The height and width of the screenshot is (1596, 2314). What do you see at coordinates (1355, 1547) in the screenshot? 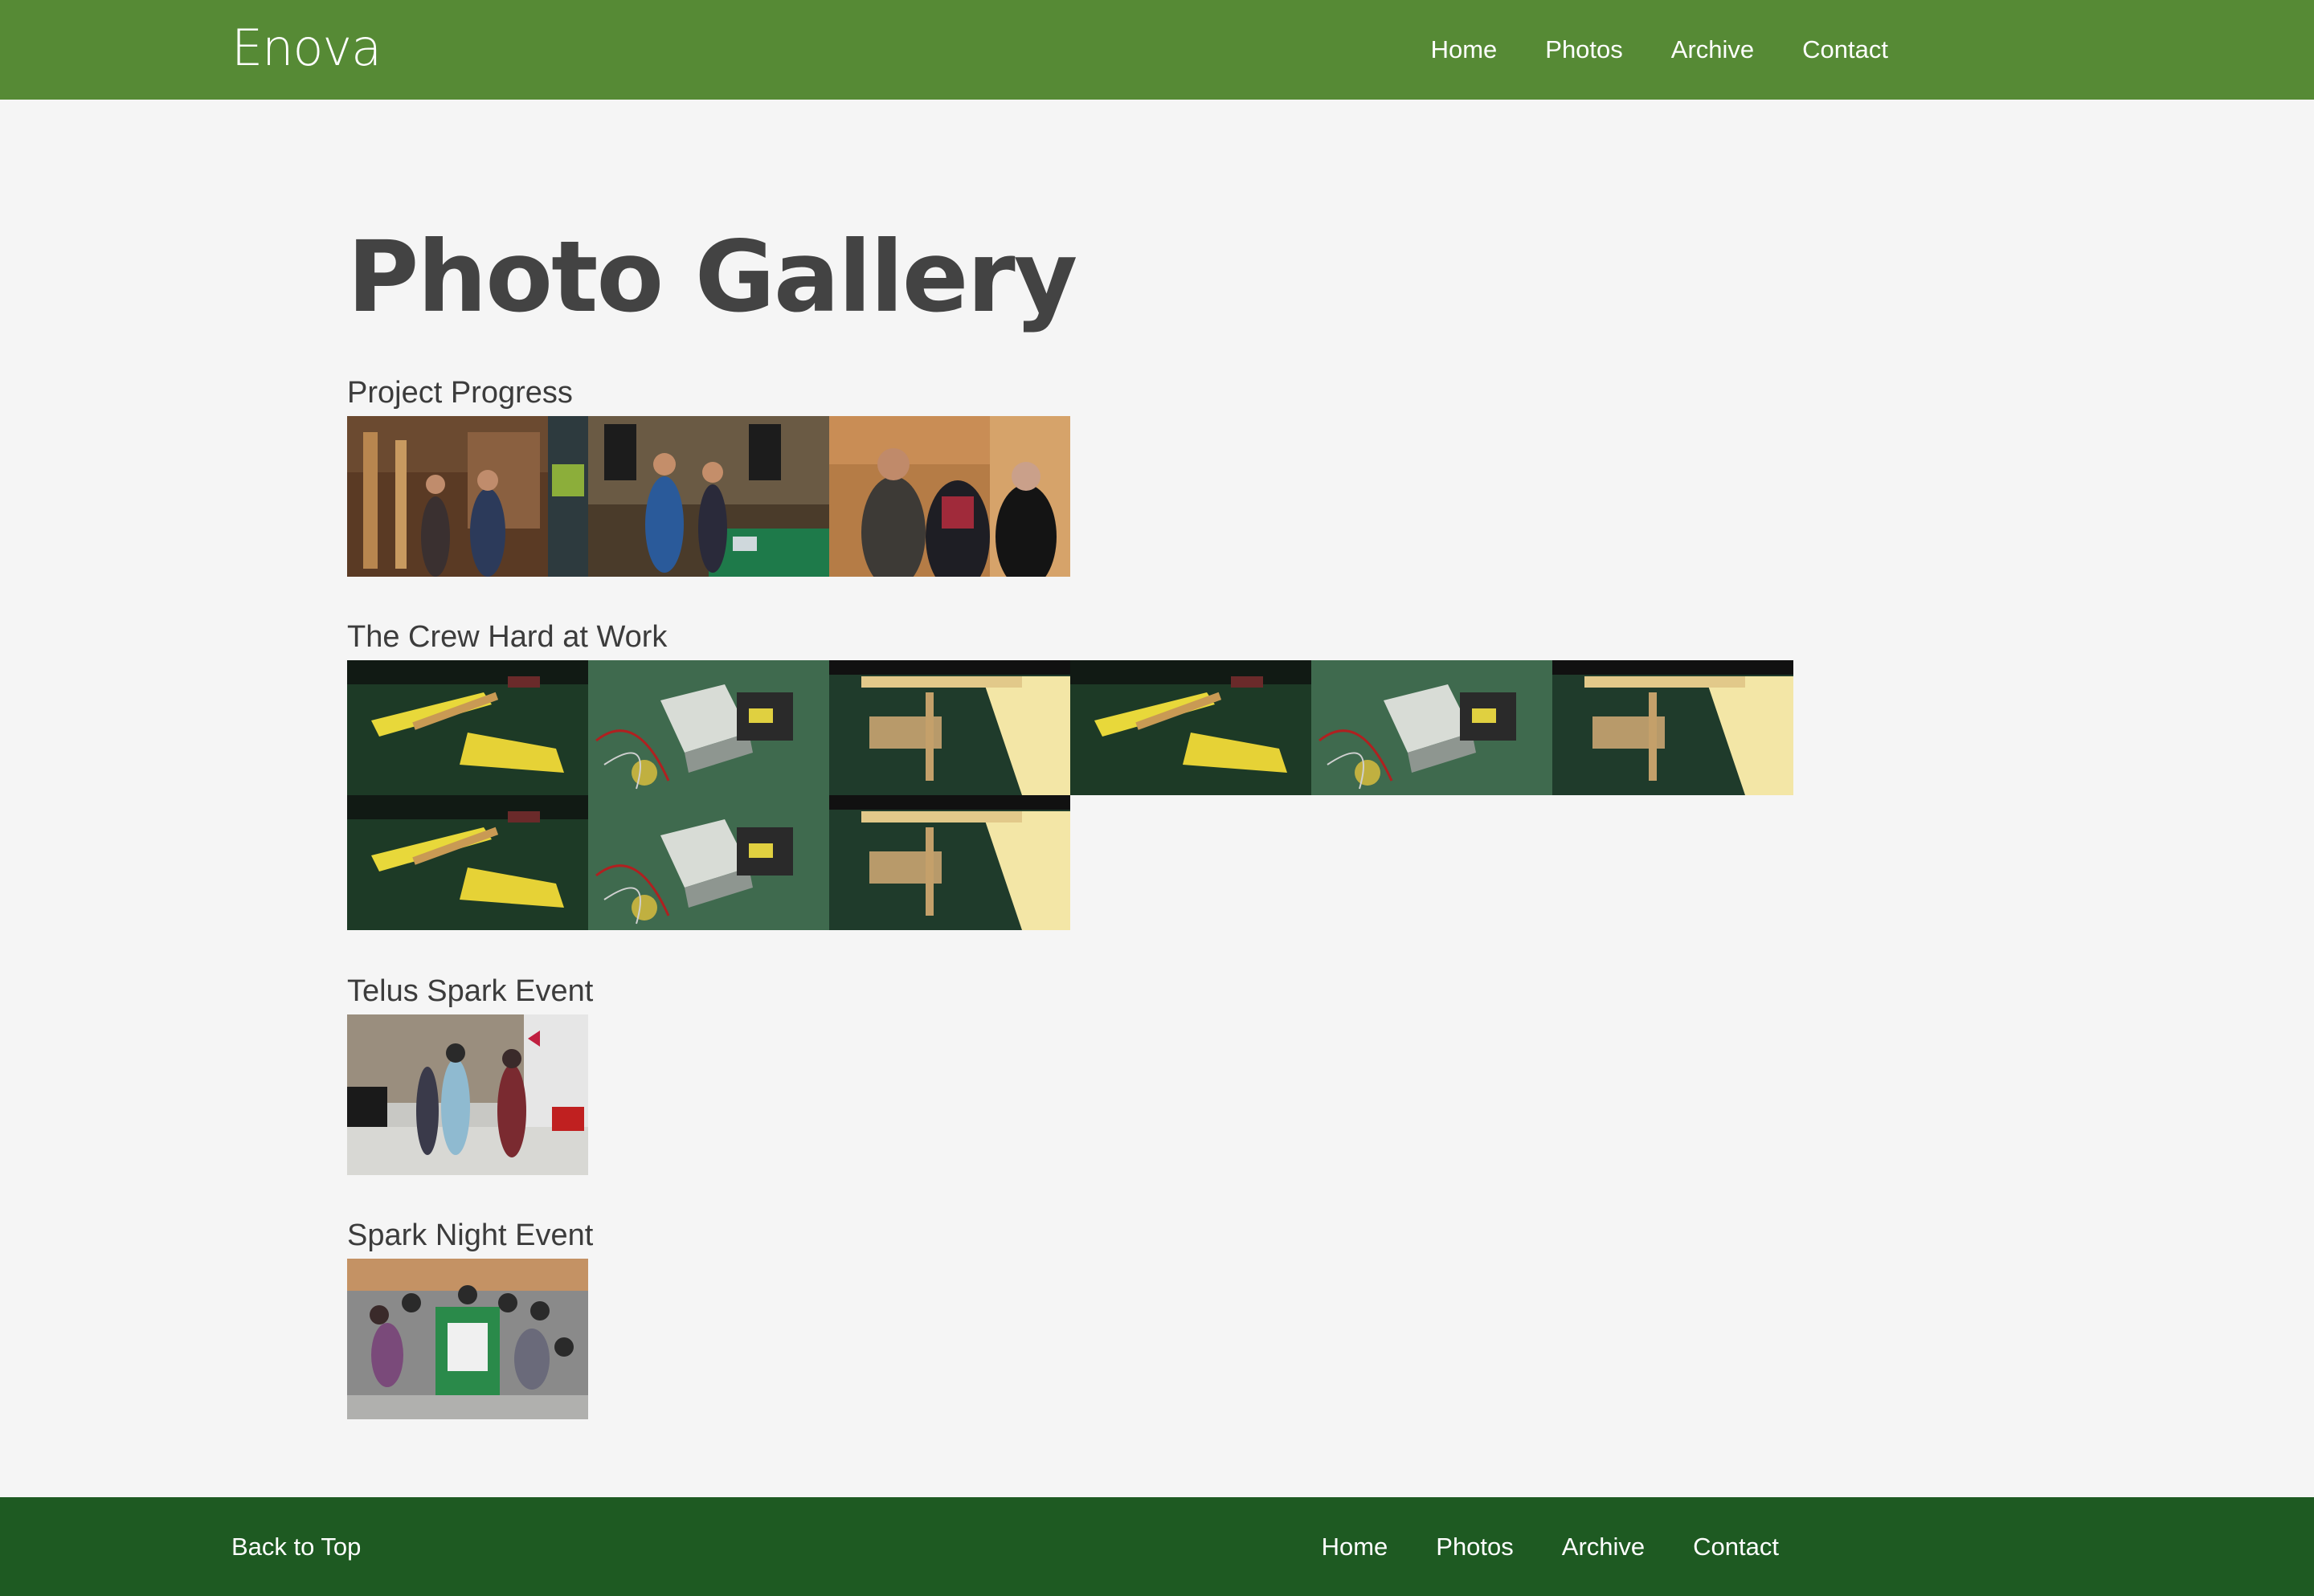
I see `footer-home-link: Home` at bounding box center [1355, 1547].